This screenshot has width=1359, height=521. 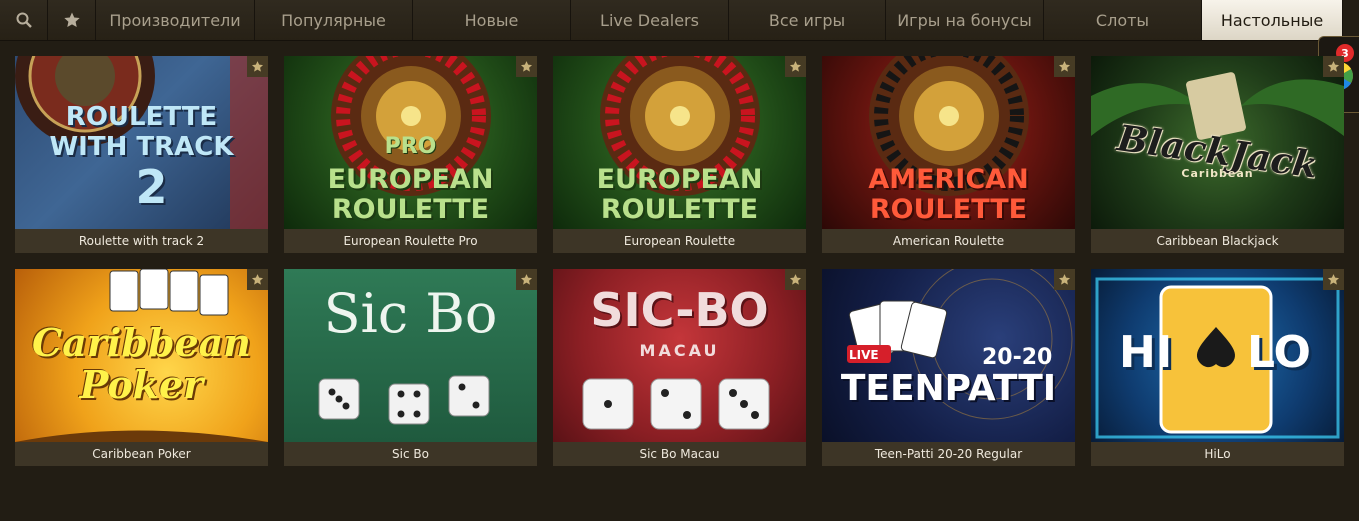 I want to click on game-title: European Roulette Pro, so click(x=410, y=241).